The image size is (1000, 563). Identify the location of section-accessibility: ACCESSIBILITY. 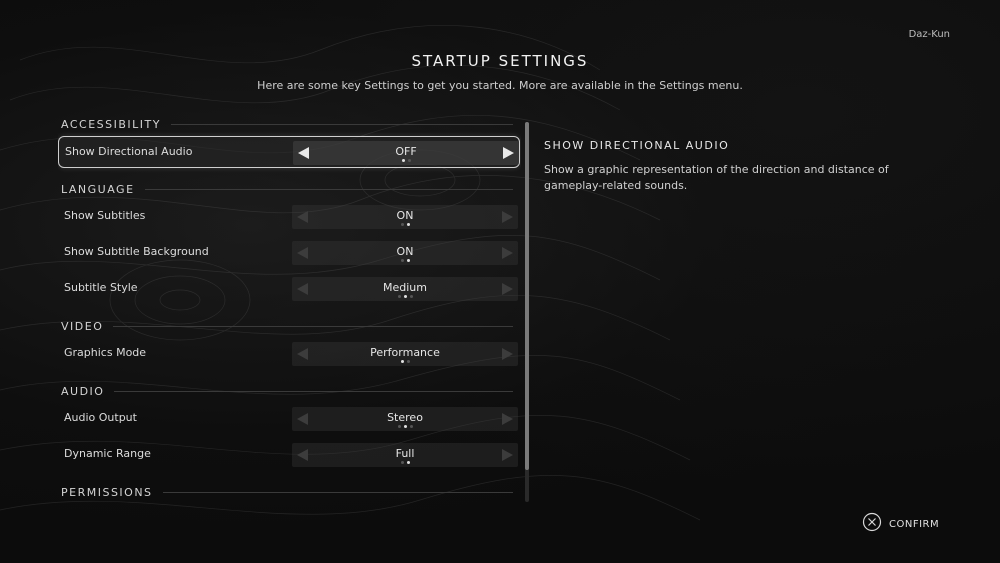
(287, 124).